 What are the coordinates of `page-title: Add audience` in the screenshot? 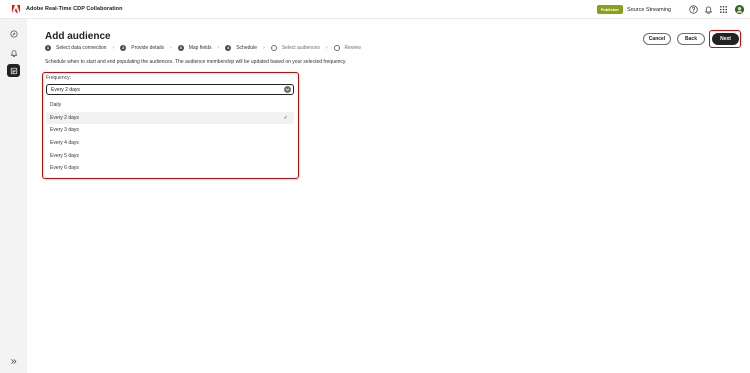 It's located at (78, 36).